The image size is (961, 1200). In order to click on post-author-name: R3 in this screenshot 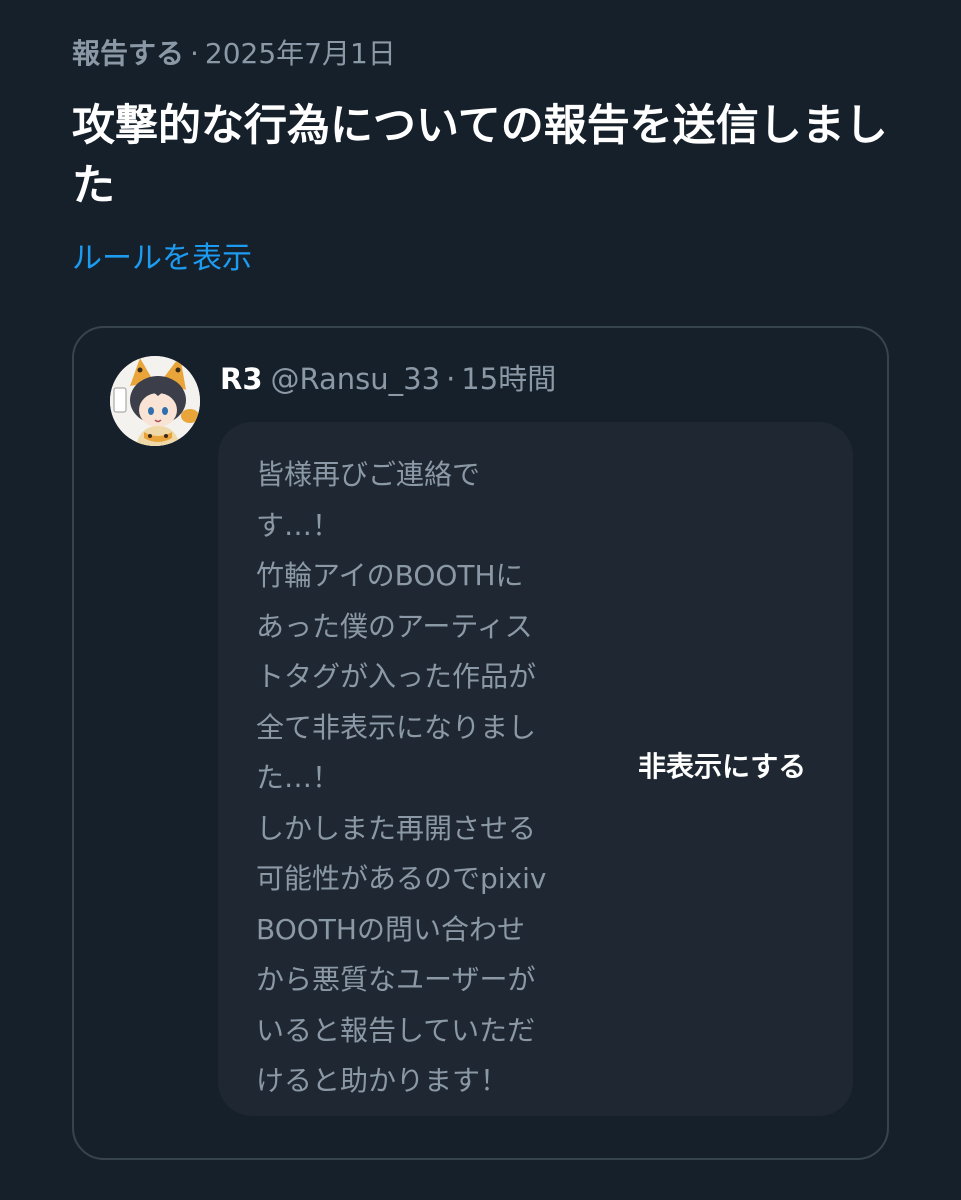, I will do `click(241, 379)`.